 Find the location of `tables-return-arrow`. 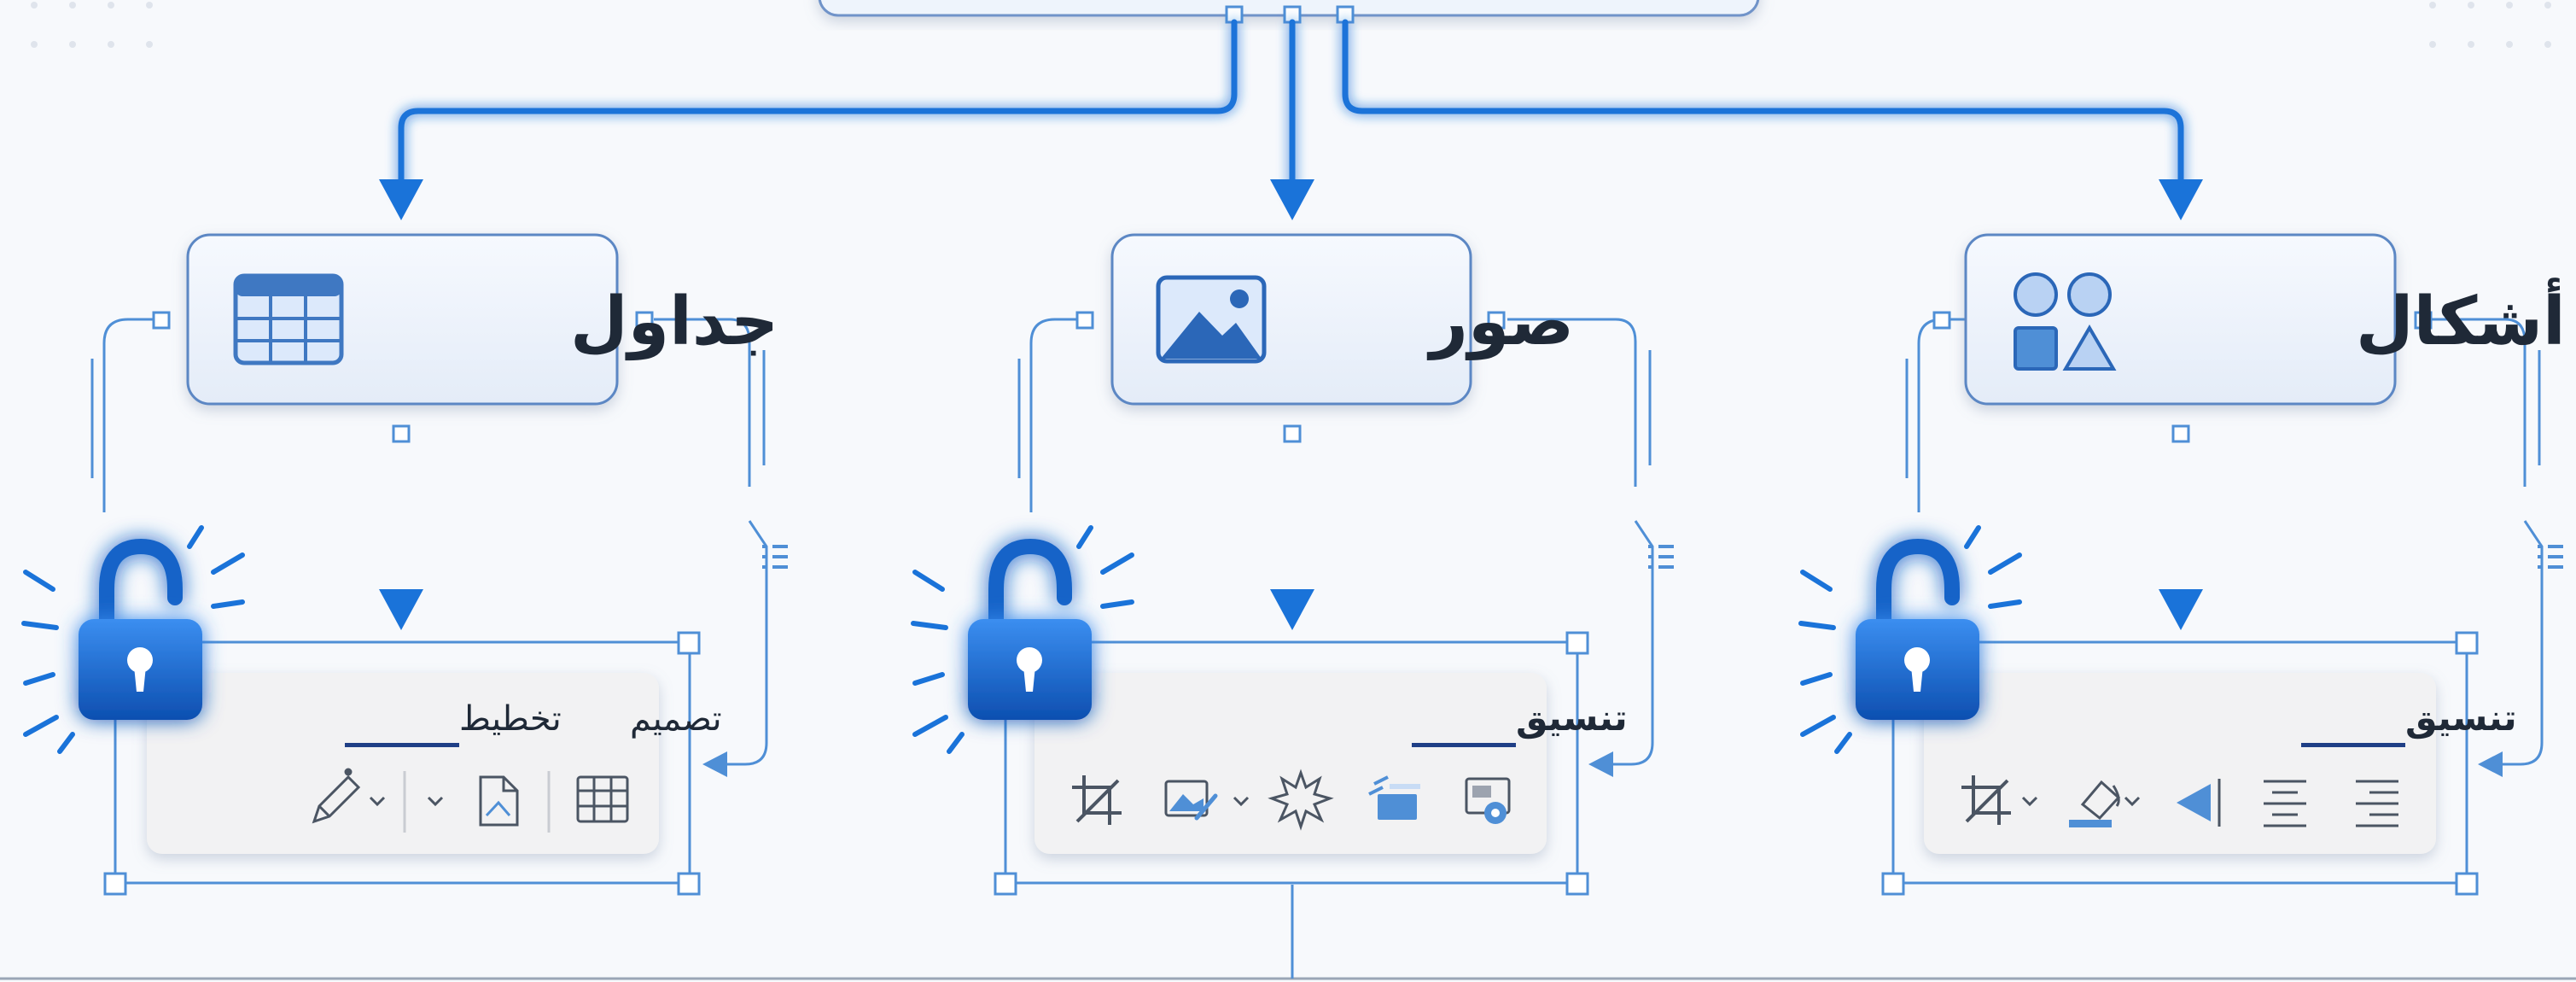

tables-return-arrow is located at coordinates (714, 764).